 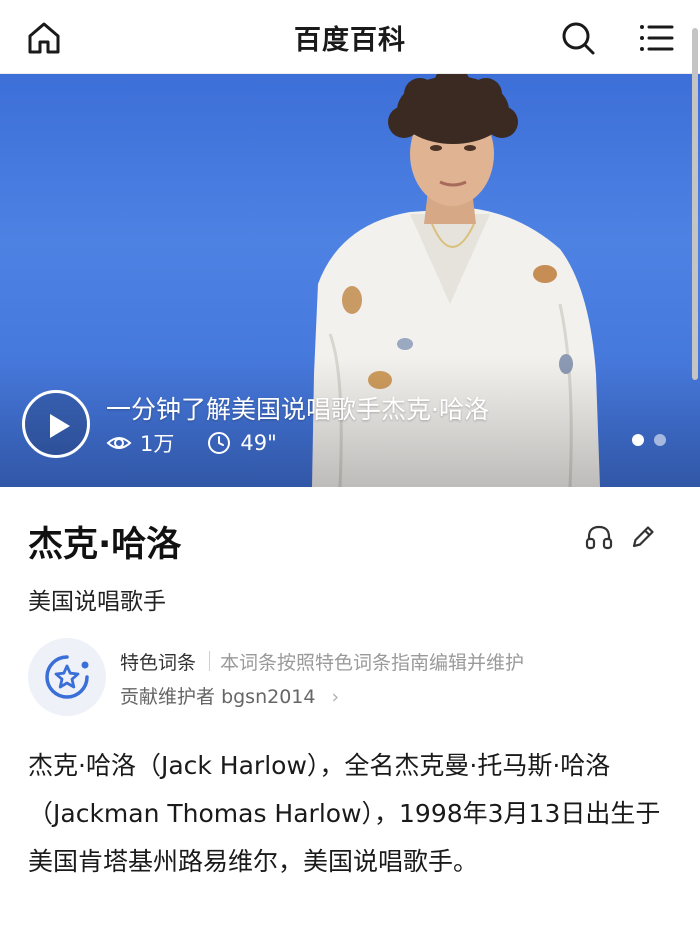 I want to click on eye-icon, so click(x=119, y=443).